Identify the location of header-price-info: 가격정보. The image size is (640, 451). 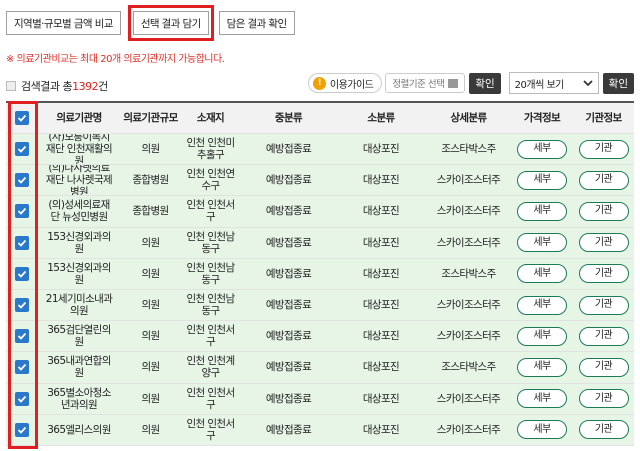
(542, 118).